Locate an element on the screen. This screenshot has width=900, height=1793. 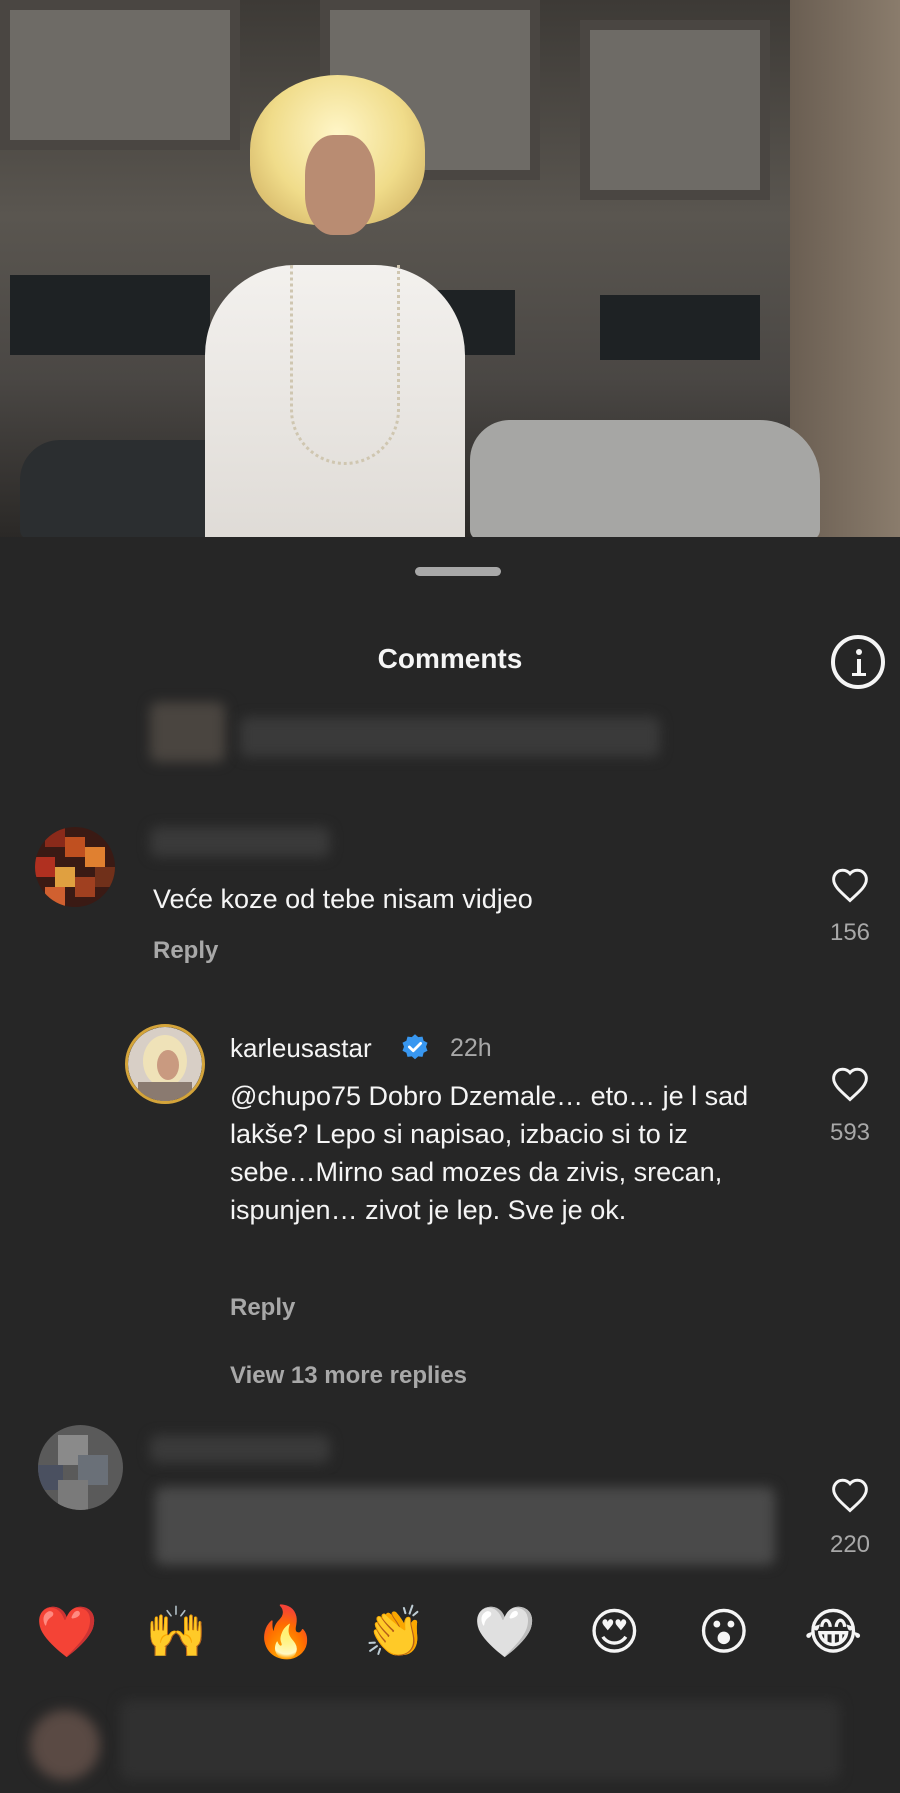
comment-input-bar is located at coordinates (450, 1726).